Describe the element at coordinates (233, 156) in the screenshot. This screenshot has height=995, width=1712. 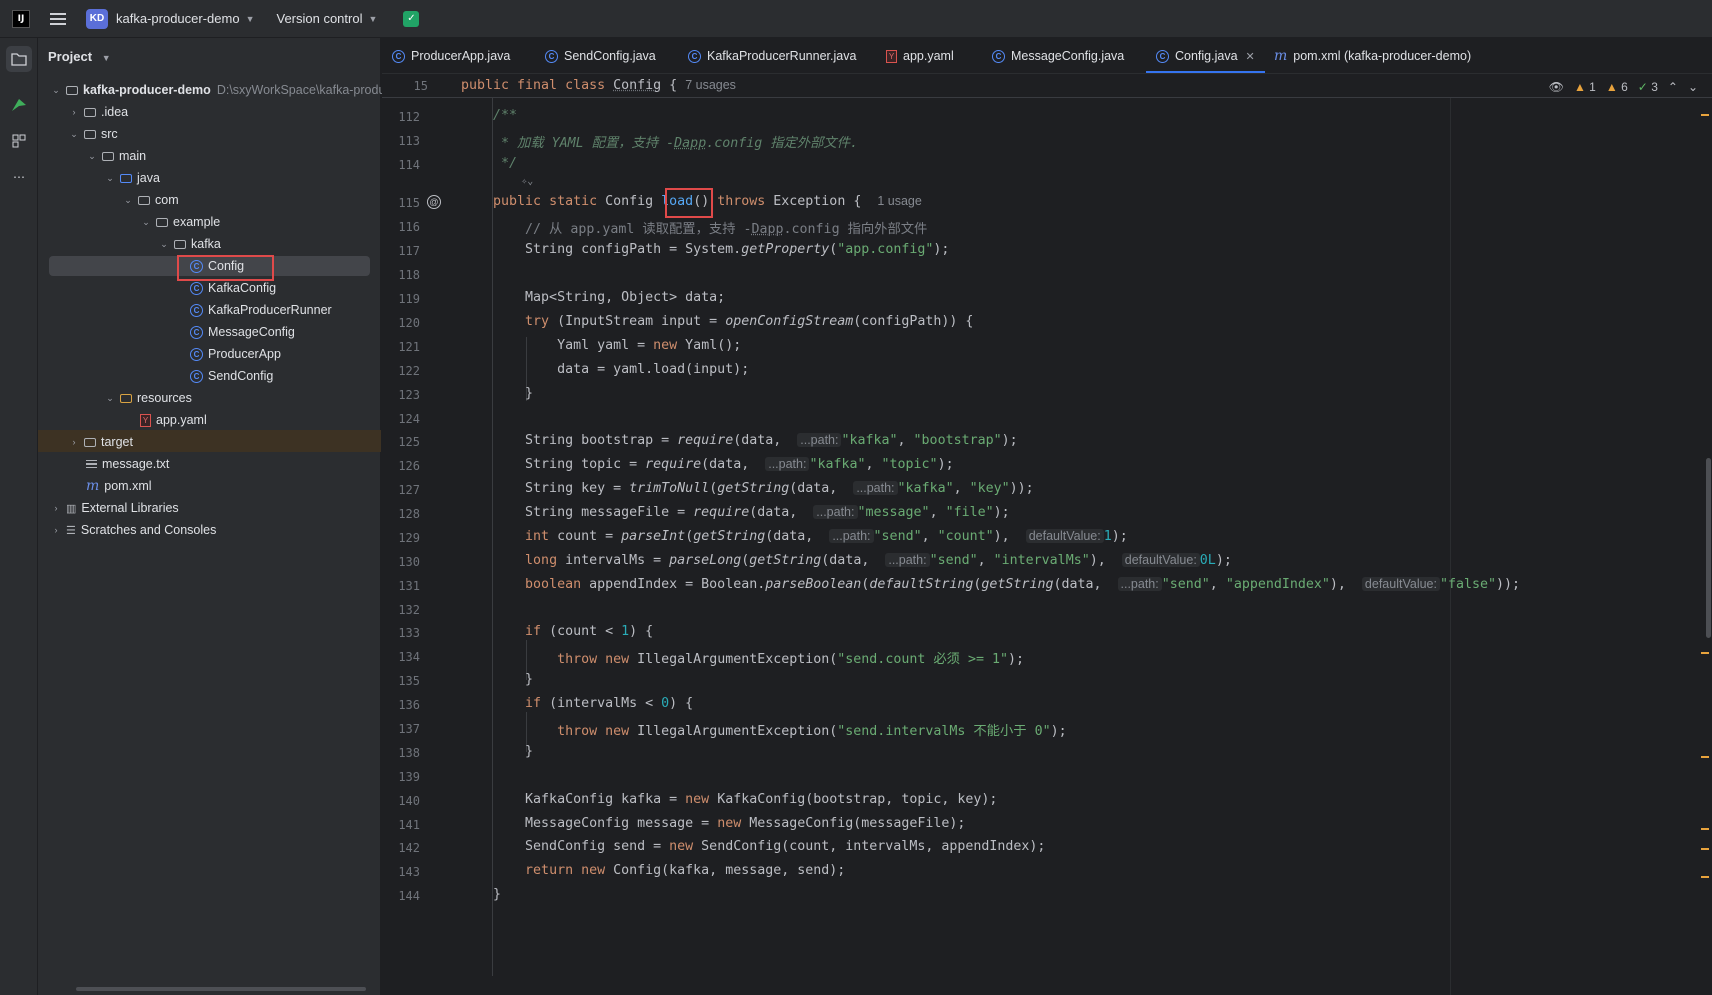
I see `tree-node-main: ⌄ main` at that location.